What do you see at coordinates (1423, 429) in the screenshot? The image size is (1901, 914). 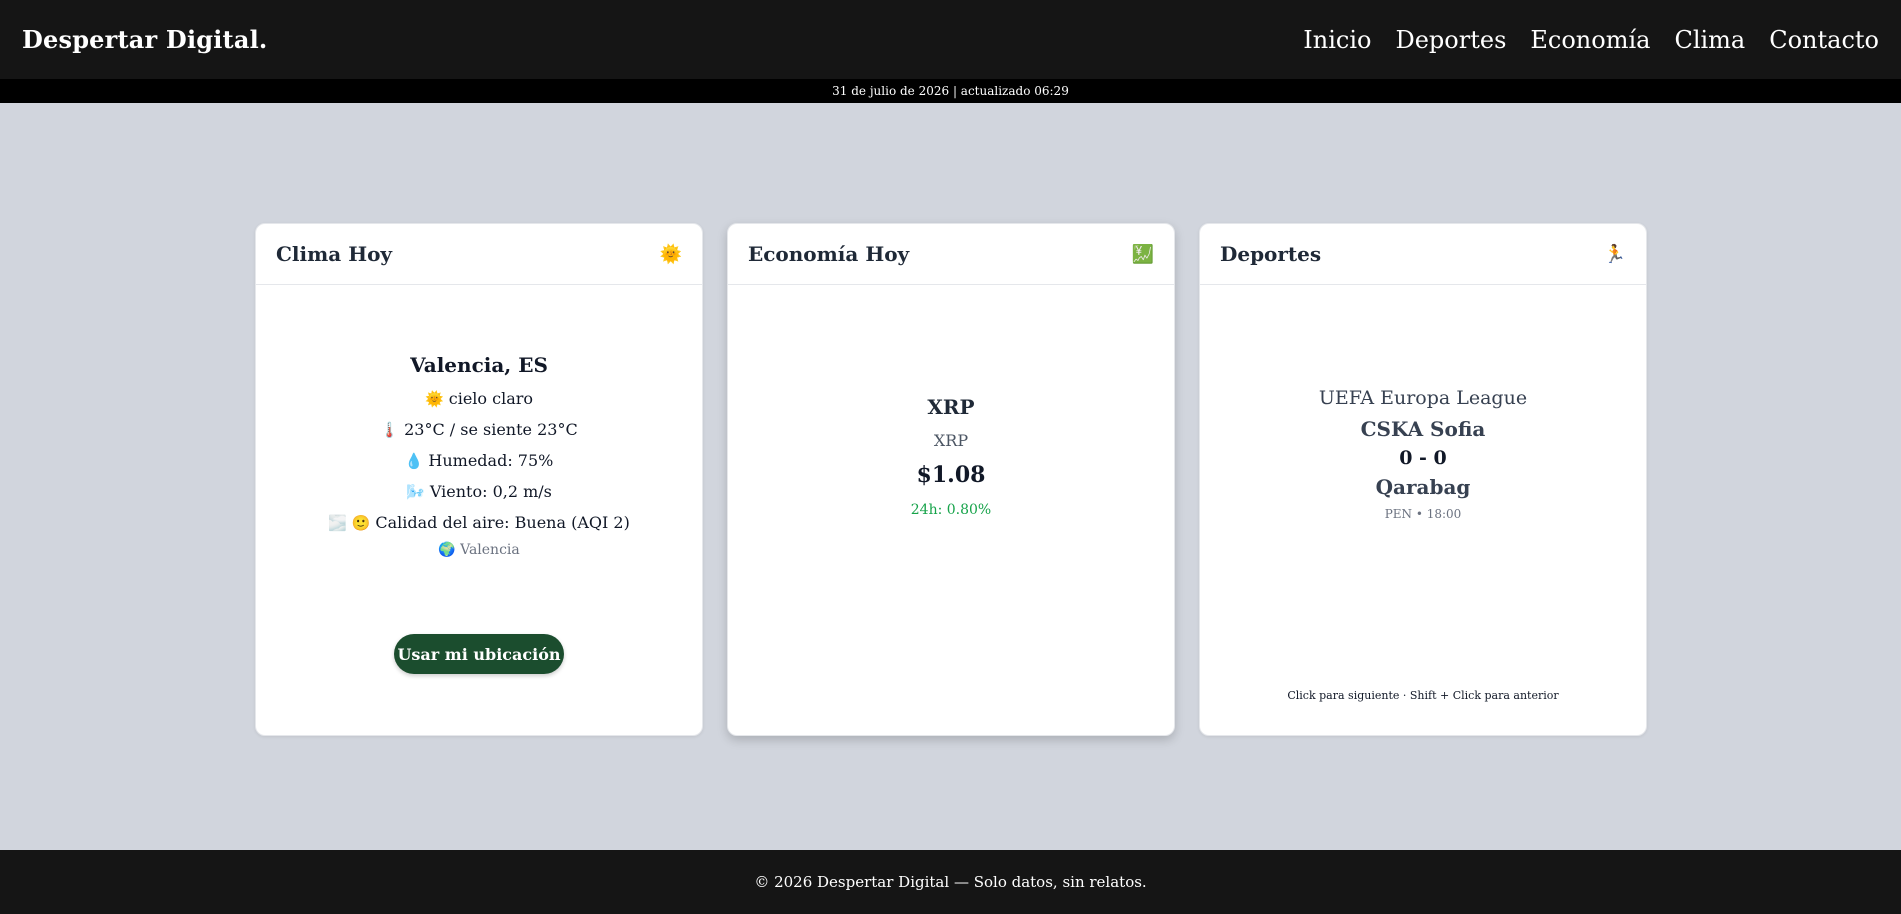 I see `match-home-team: CSKA Sofia` at bounding box center [1423, 429].